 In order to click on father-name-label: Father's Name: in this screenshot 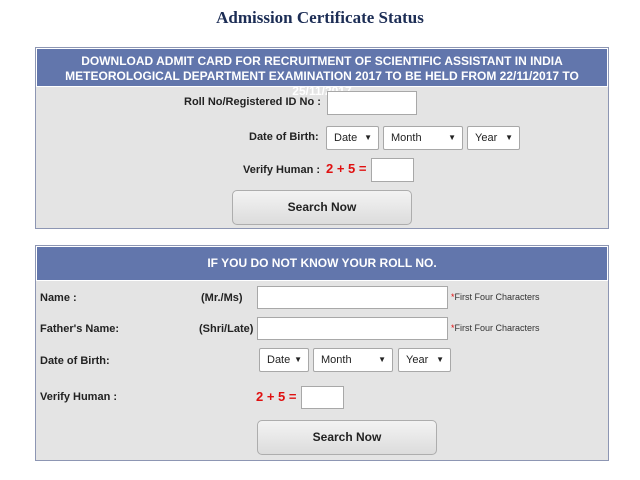, I will do `click(80, 329)`.